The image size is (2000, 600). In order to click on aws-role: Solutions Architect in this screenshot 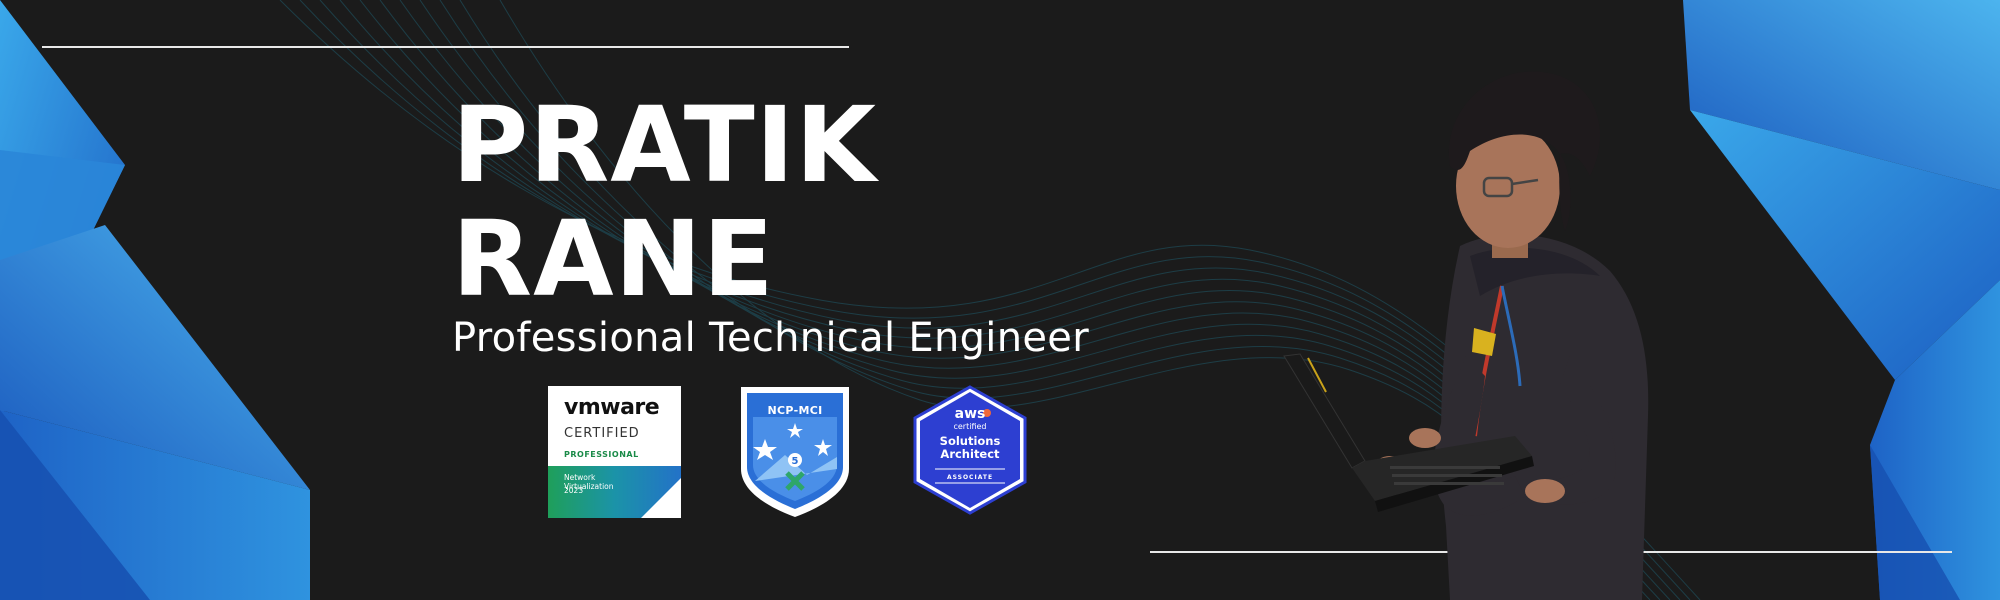, I will do `click(970, 448)`.